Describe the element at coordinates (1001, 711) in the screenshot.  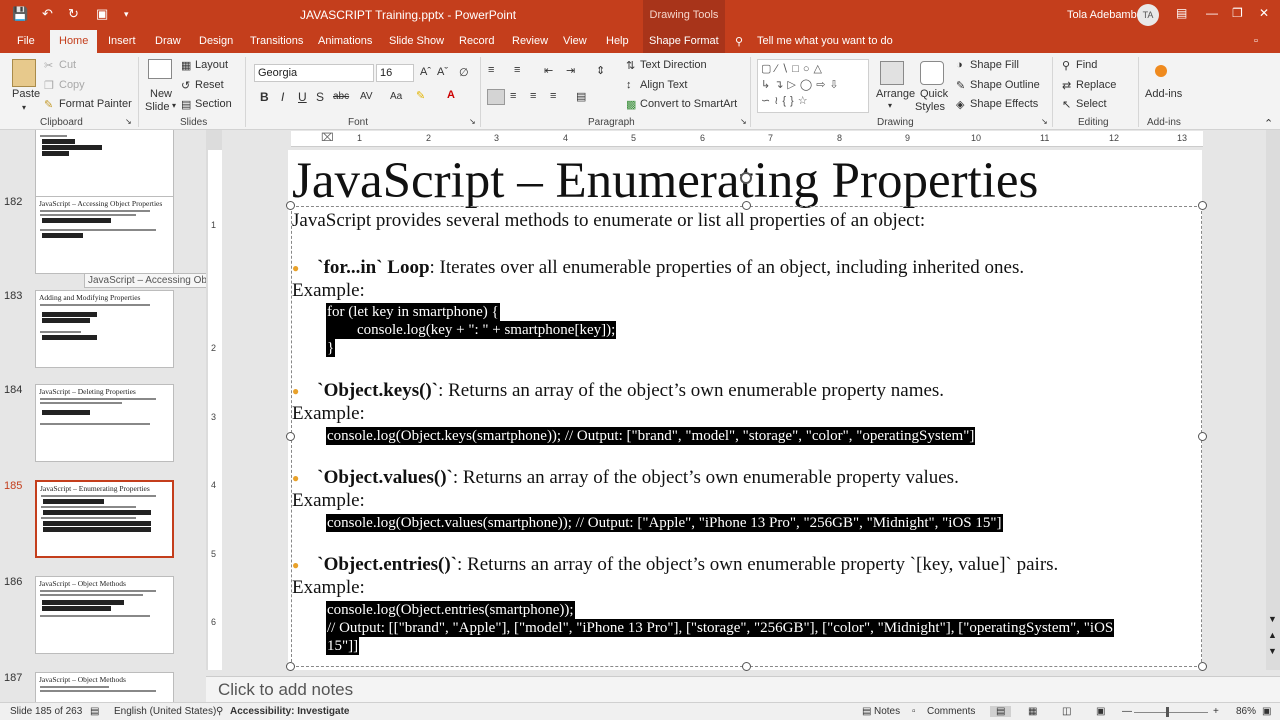
I see `normal-view-icon: ▤` at that location.